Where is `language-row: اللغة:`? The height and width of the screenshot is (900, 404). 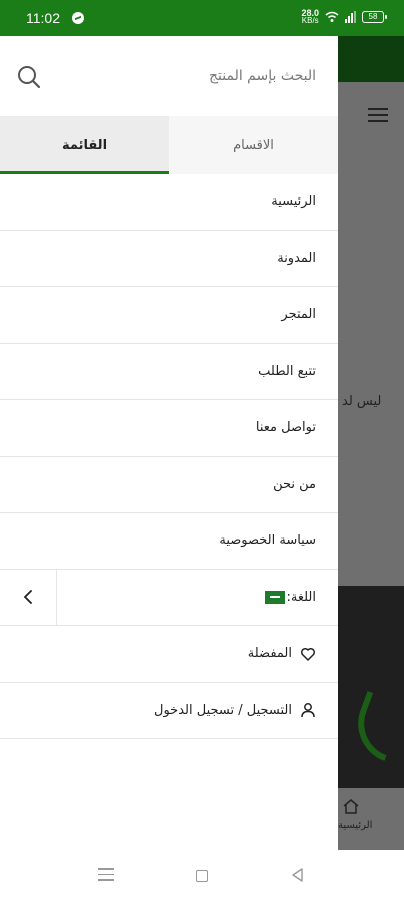
language-row: اللغة: is located at coordinates (197, 597).